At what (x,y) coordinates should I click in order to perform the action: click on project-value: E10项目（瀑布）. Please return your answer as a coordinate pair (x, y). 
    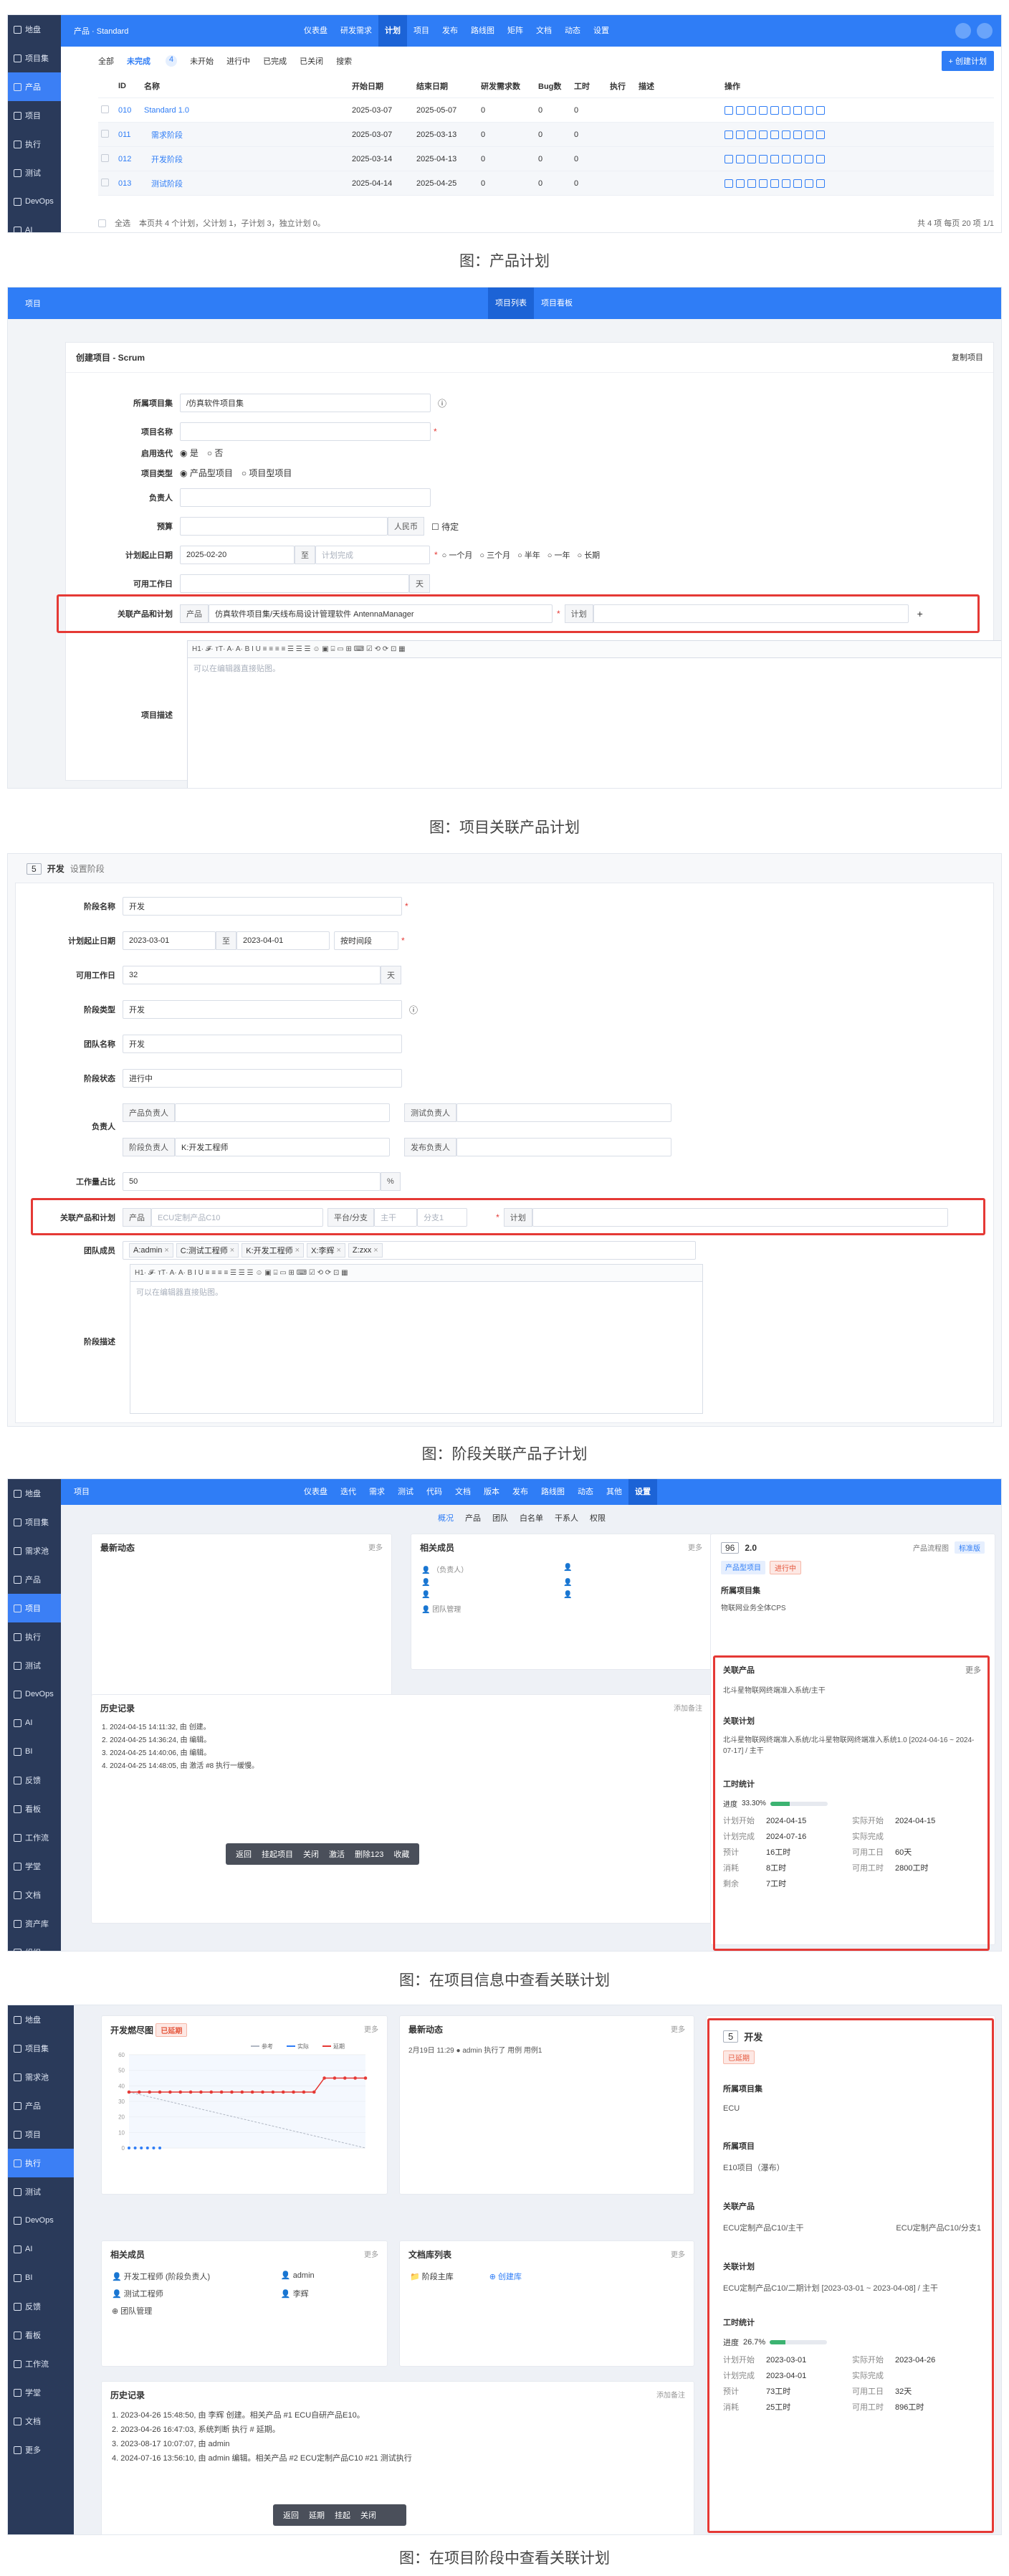
    Looking at the image, I should click on (852, 2167).